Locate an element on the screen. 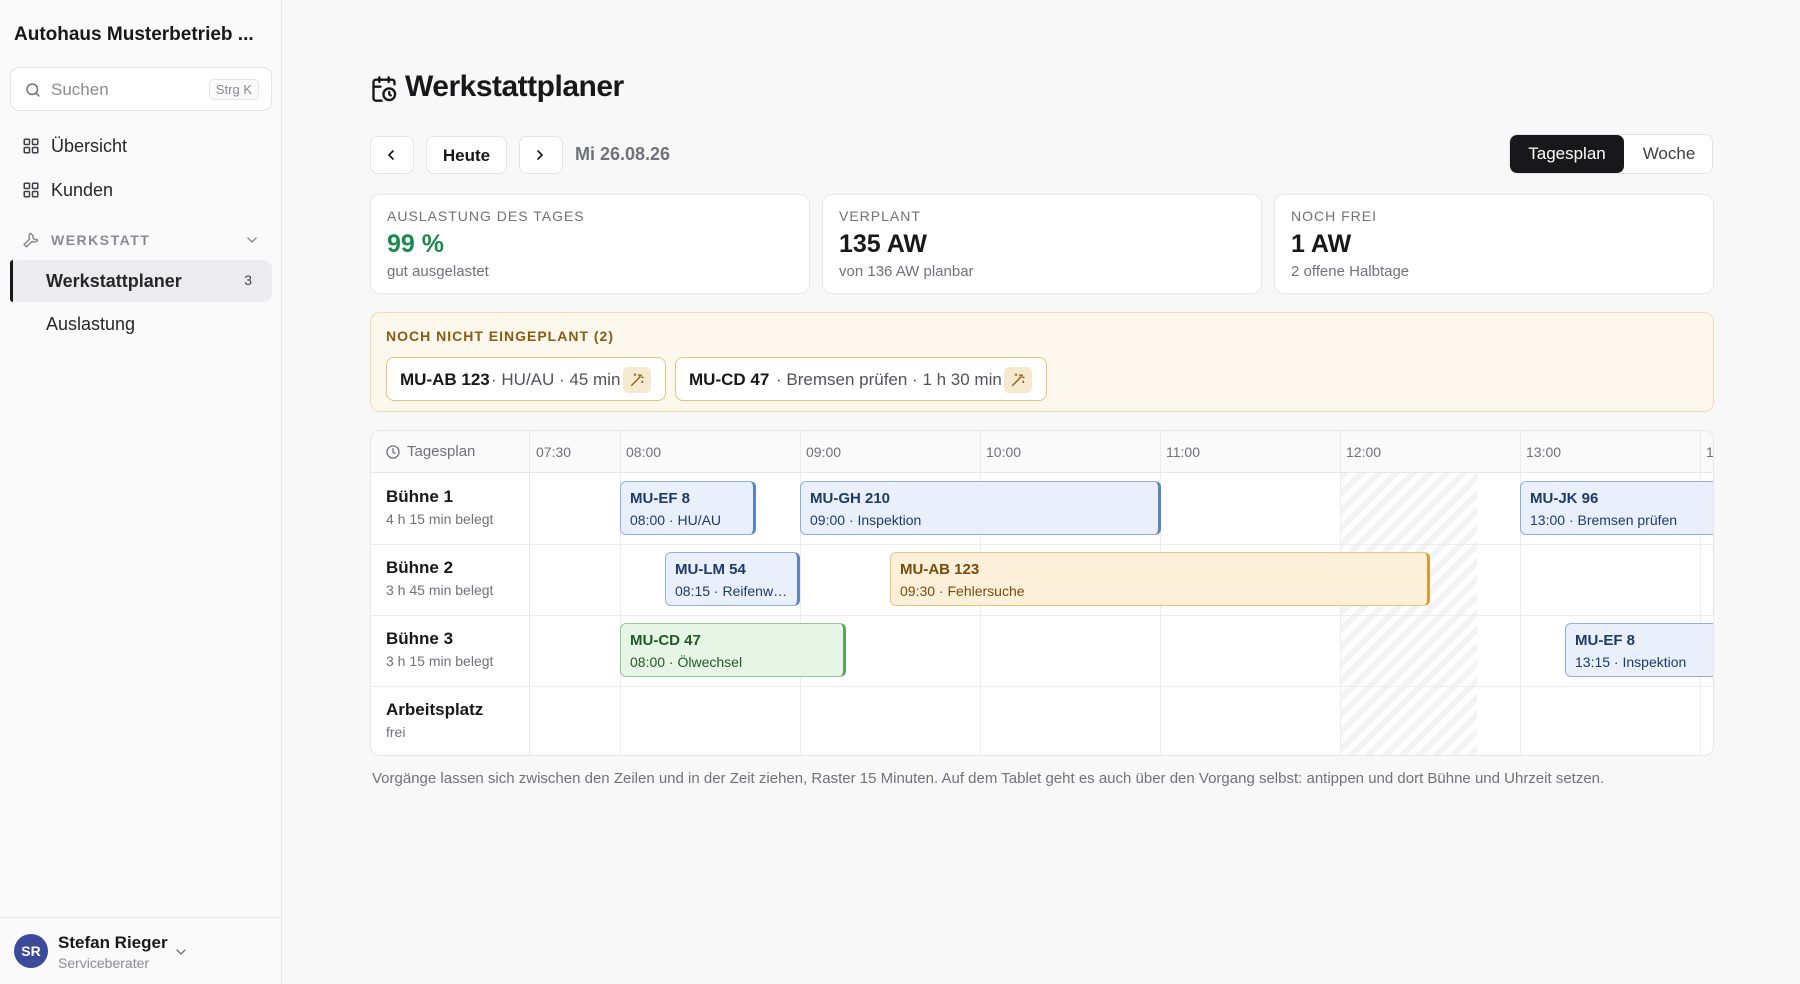 Image resolution: width=1800 pixels, height=984 pixels. wrench-icon is located at coordinates (31, 240).